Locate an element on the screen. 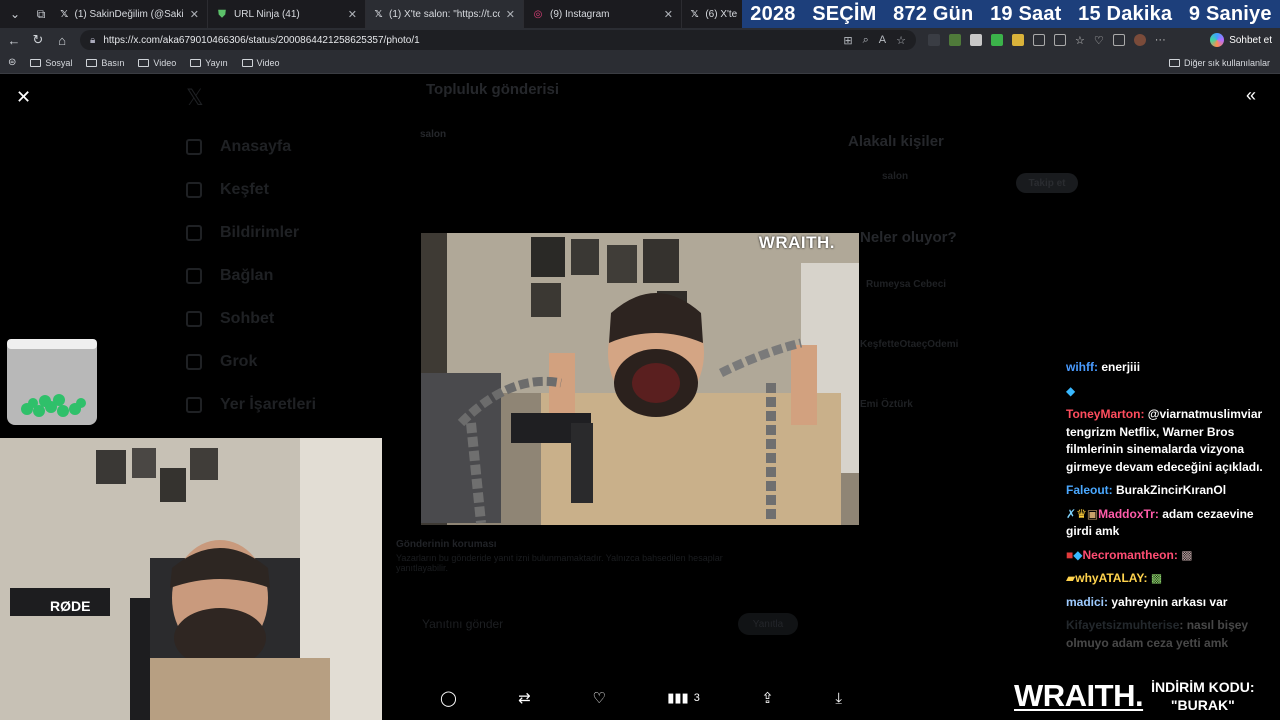  post-photo: WRAITH. is located at coordinates (640, 379).